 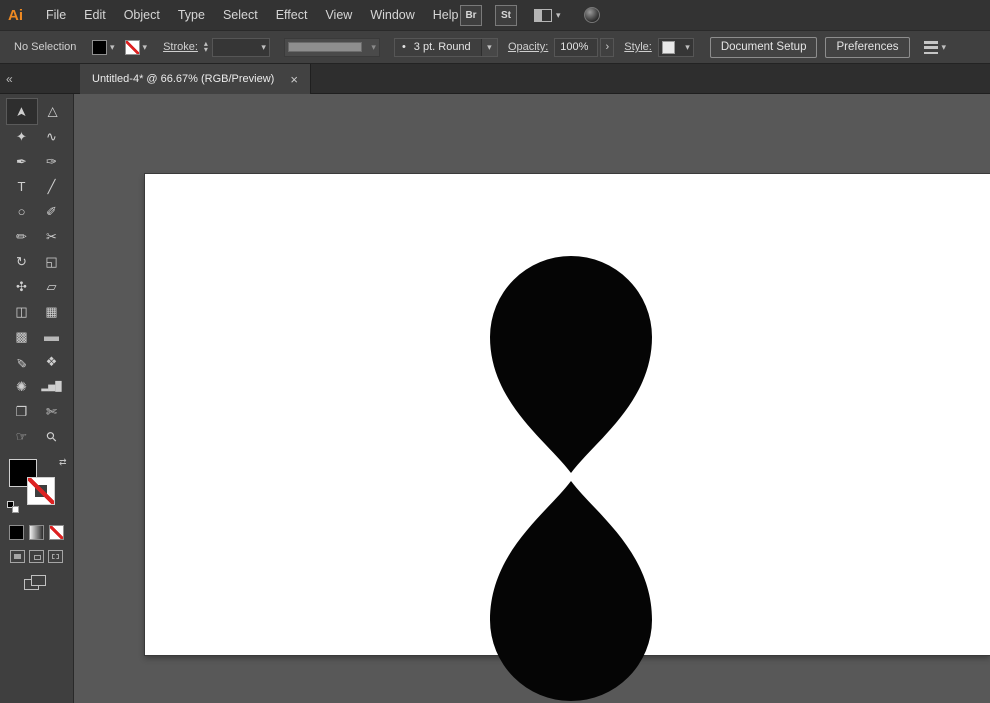 I want to click on symbol-sprayer-tool: ✺, so click(x=22, y=386).